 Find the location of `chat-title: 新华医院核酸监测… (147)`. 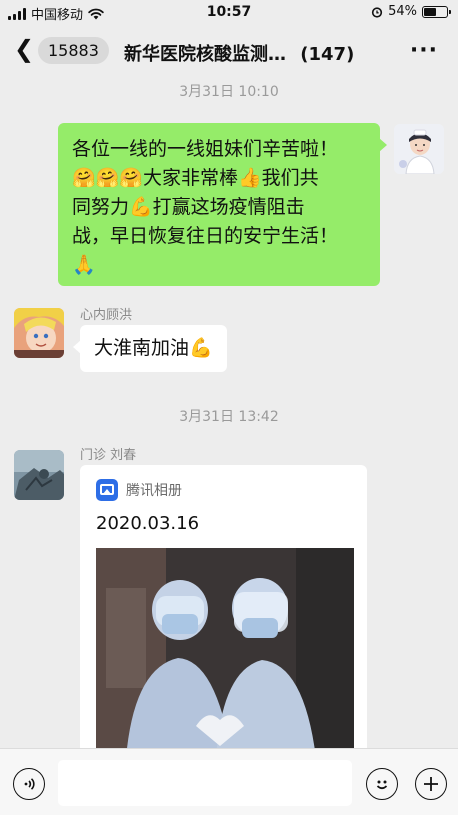

chat-title: 新华医院核酸监测… (147) is located at coordinates (239, 53).